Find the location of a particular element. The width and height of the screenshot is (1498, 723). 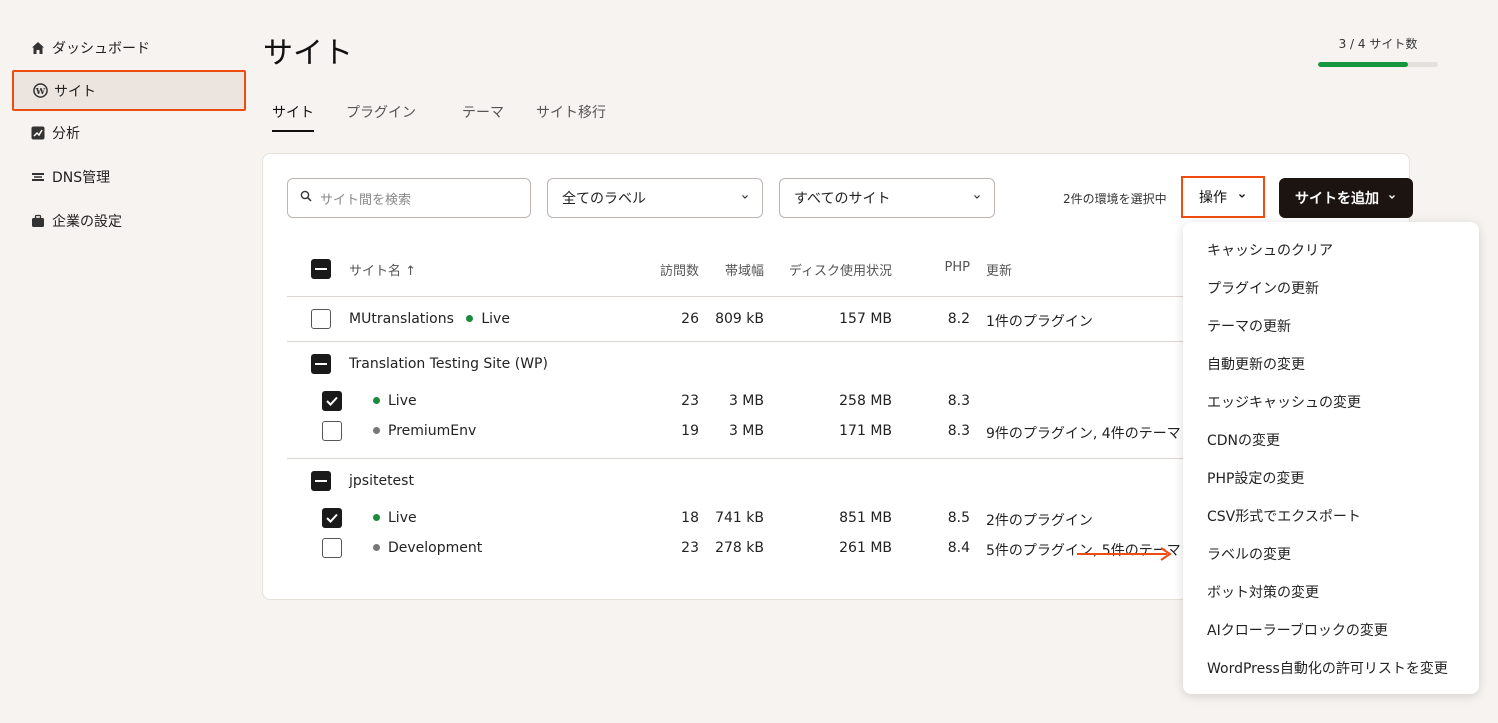

menu-item-ai-crawler-block: AIクローラーブロックの変更 is located at coordinates (1297, 630).